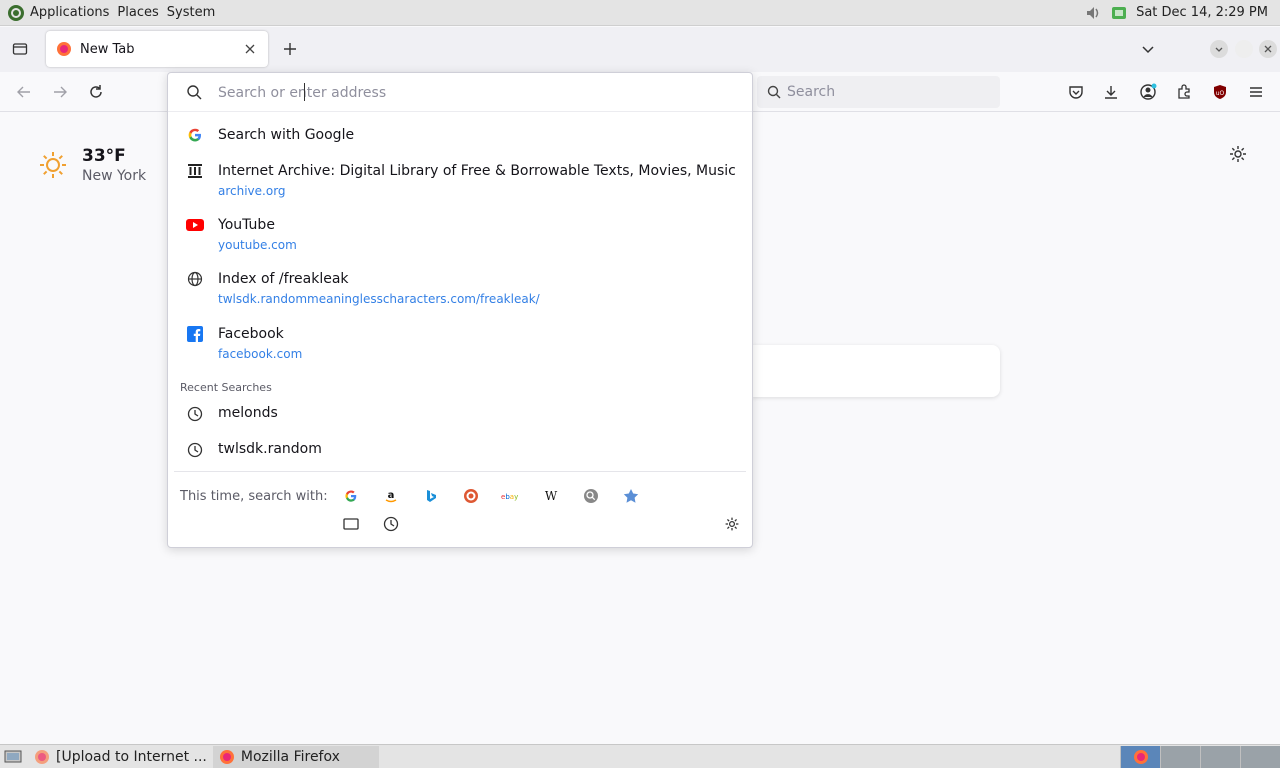 The height and width of the screenshot is (768, 1280). I want to click on urlbar-input-row, so click(460, 92).